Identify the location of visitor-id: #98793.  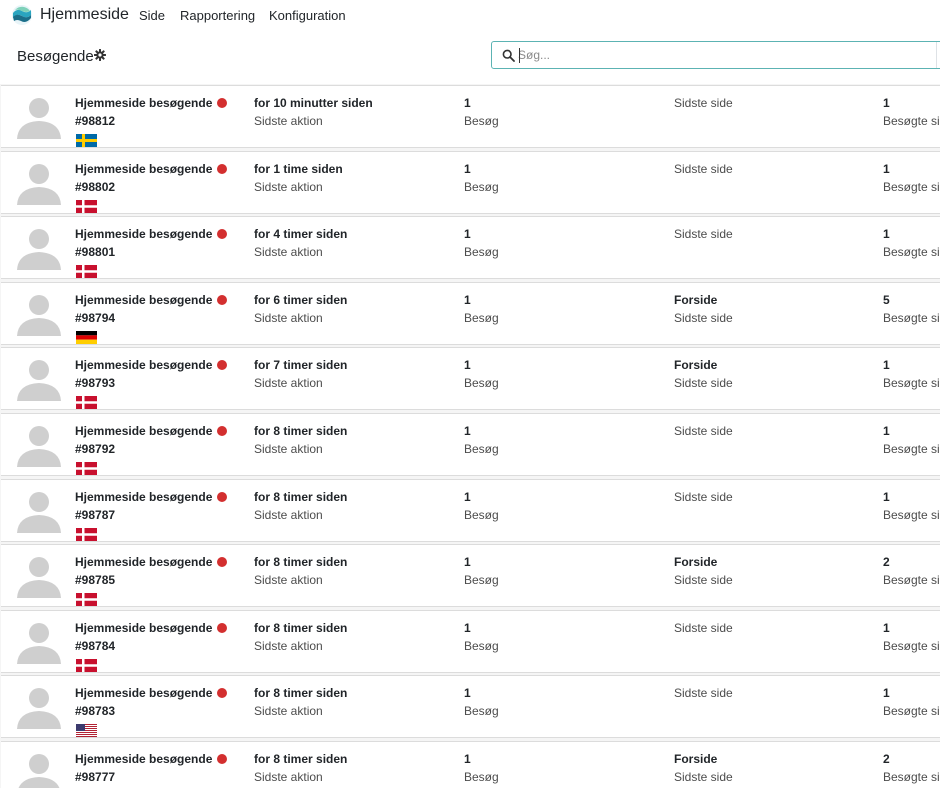
(95, 383).